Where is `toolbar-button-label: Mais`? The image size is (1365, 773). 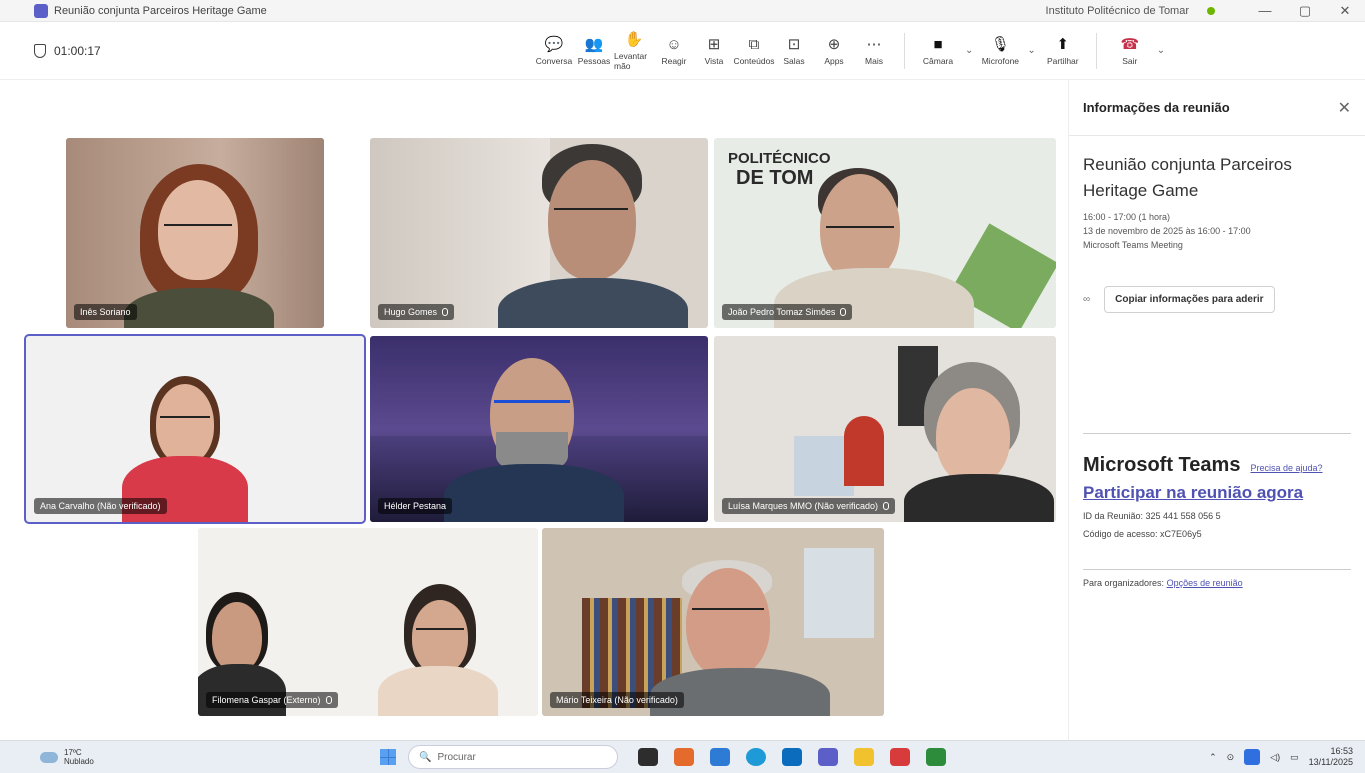
toolbar-button-label: Mais is located at coordinates (874, 61).